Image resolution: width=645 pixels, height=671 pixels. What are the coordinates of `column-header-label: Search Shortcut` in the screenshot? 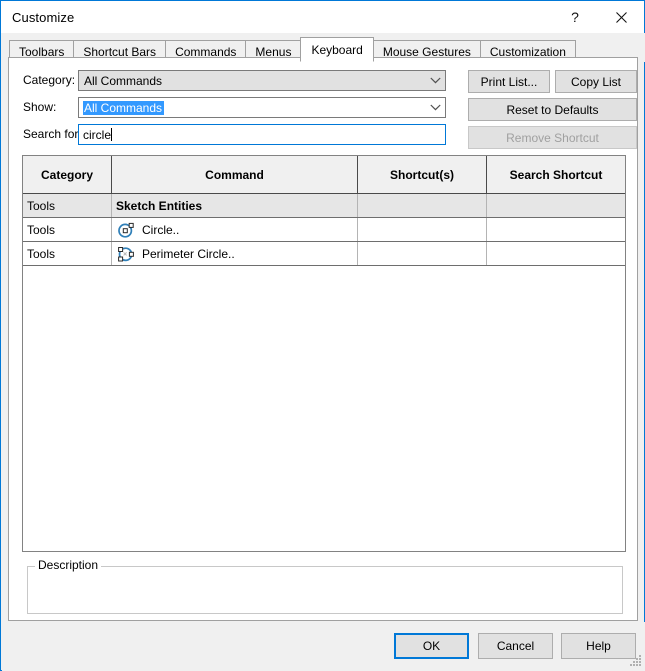 It's located at (556, 174).